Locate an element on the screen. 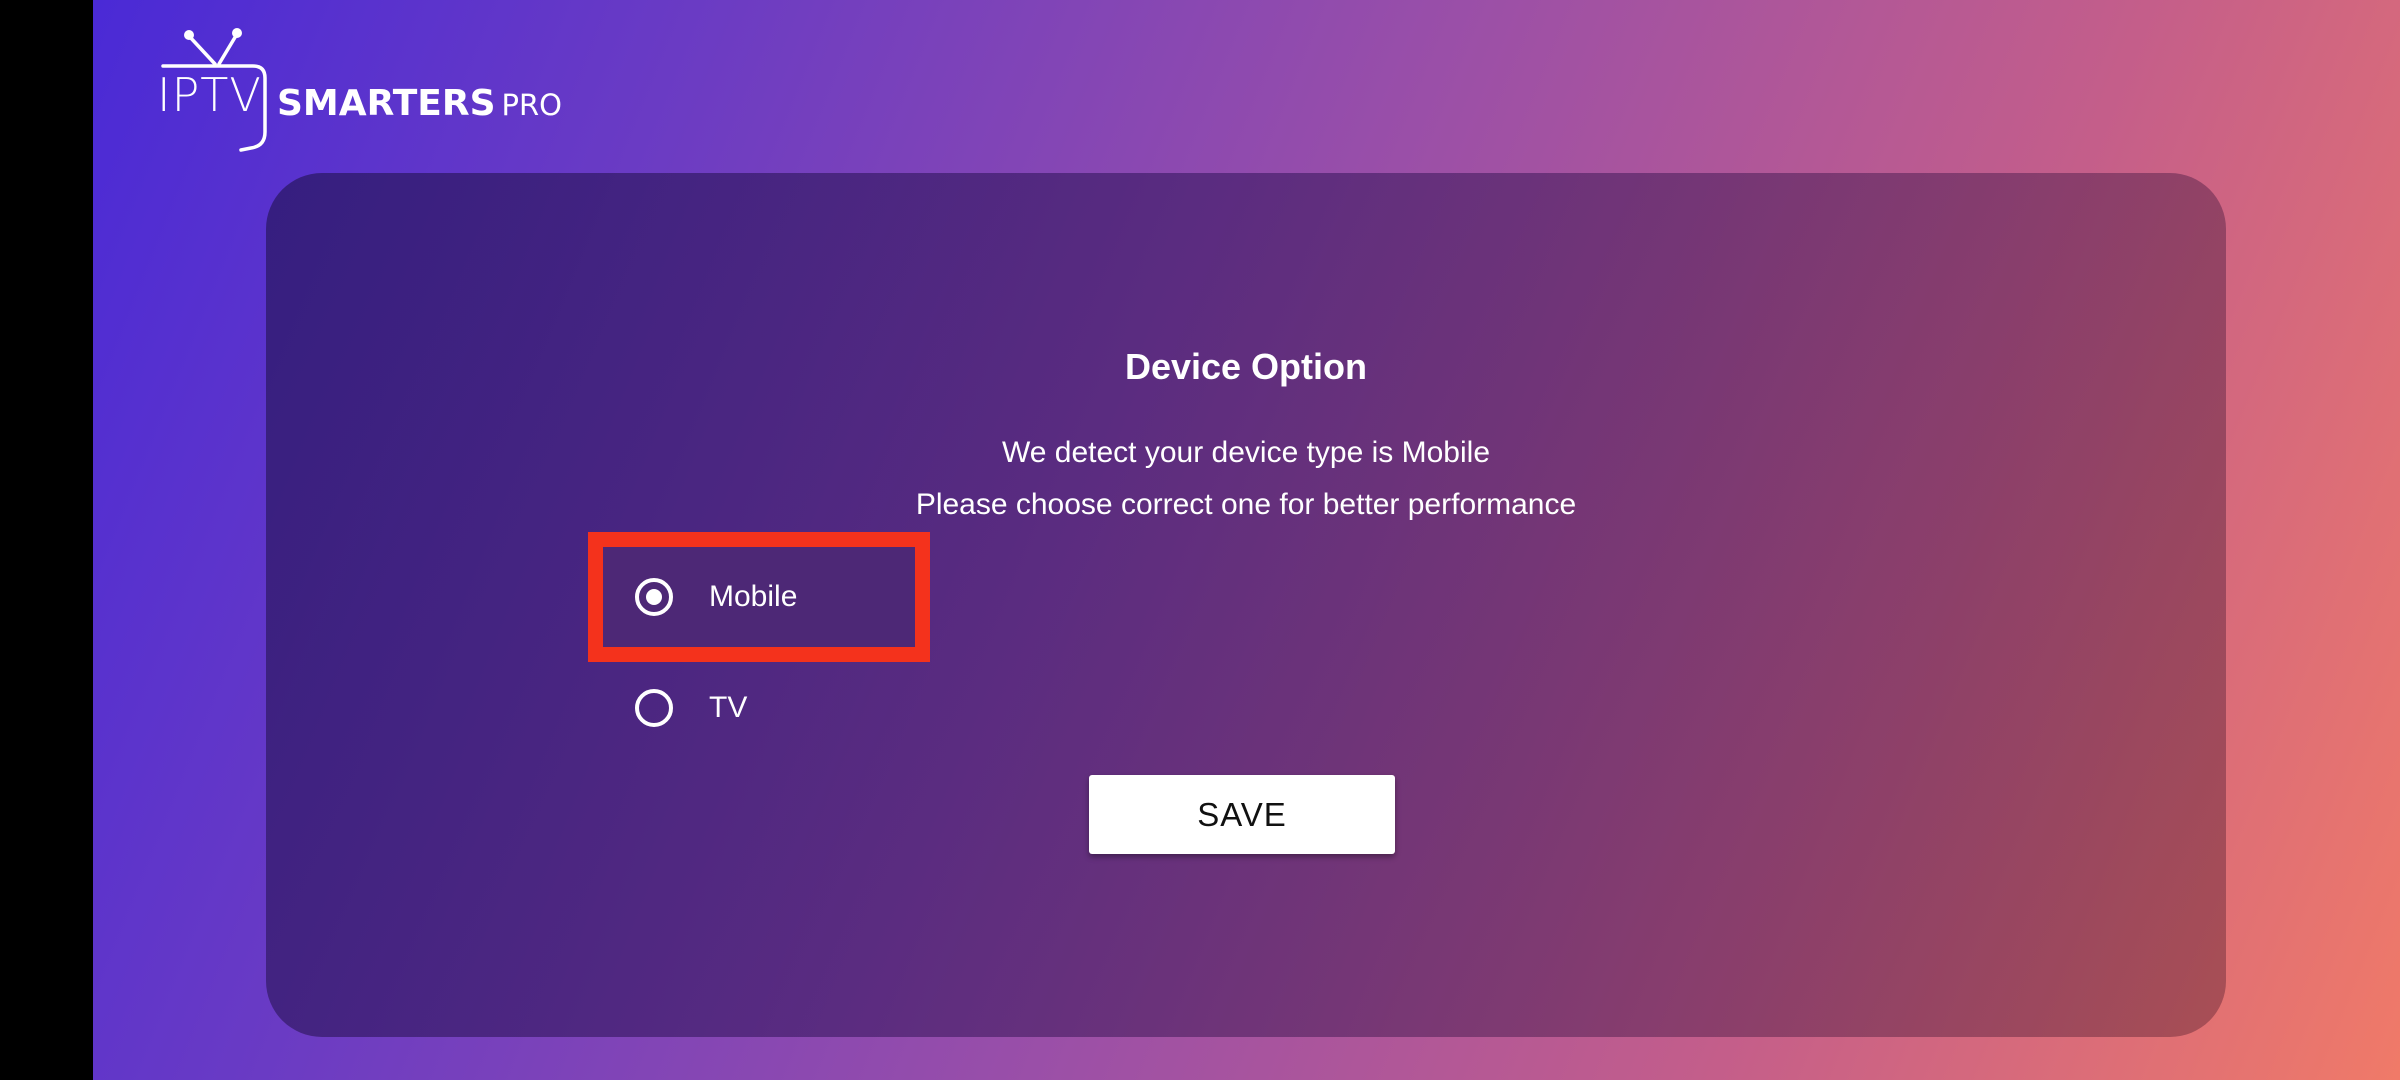  save-button: SAVE is located at coordinates (1242, 814).